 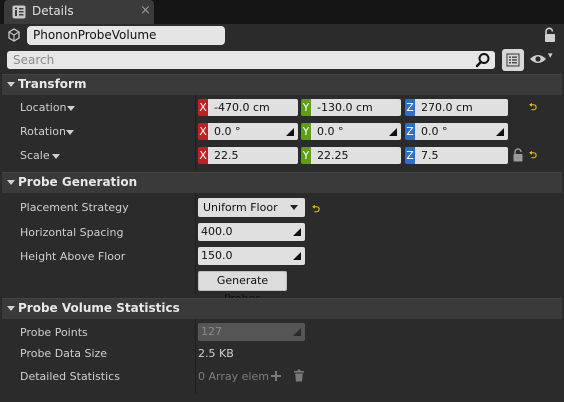 What do you see at coordinates (79, 12) in the screenshot?
I see `tab-details: Details ×` at bounding box center [79, 12].